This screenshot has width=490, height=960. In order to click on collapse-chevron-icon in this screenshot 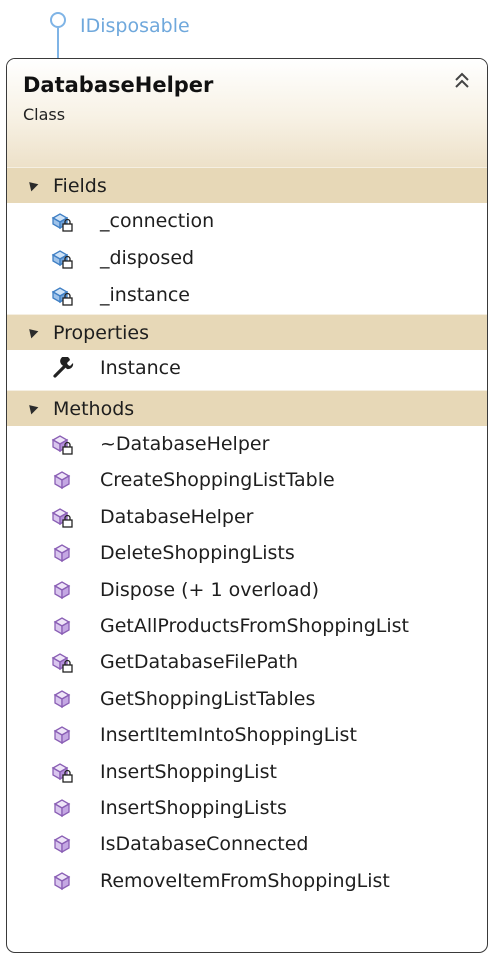, I will do `click(462, 81)`.